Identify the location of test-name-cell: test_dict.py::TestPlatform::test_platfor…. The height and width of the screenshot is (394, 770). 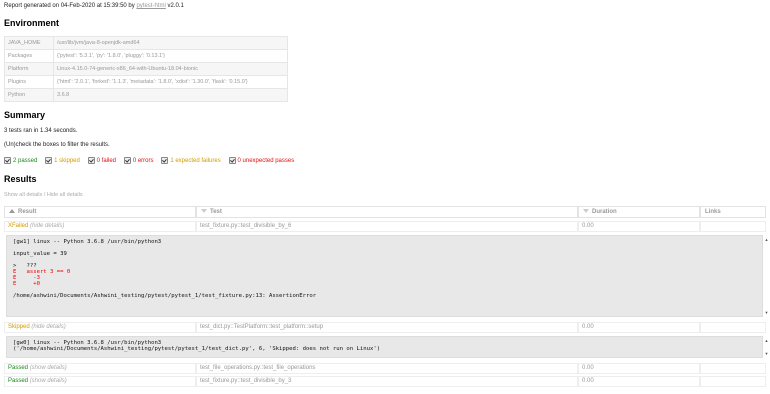
(387, 327).